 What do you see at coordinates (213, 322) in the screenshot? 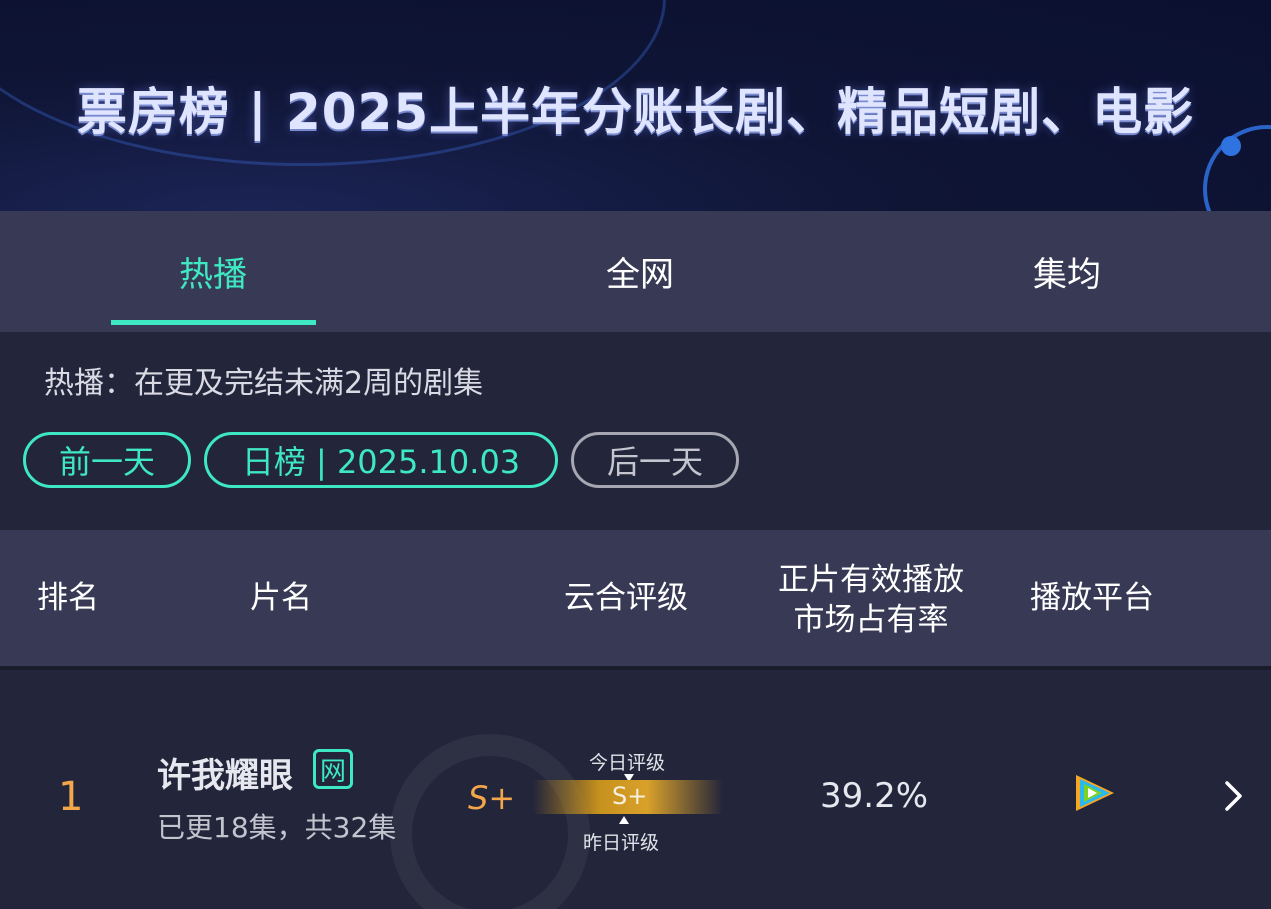
I see `active-tab-indicator` at bounding box center [213, 322].